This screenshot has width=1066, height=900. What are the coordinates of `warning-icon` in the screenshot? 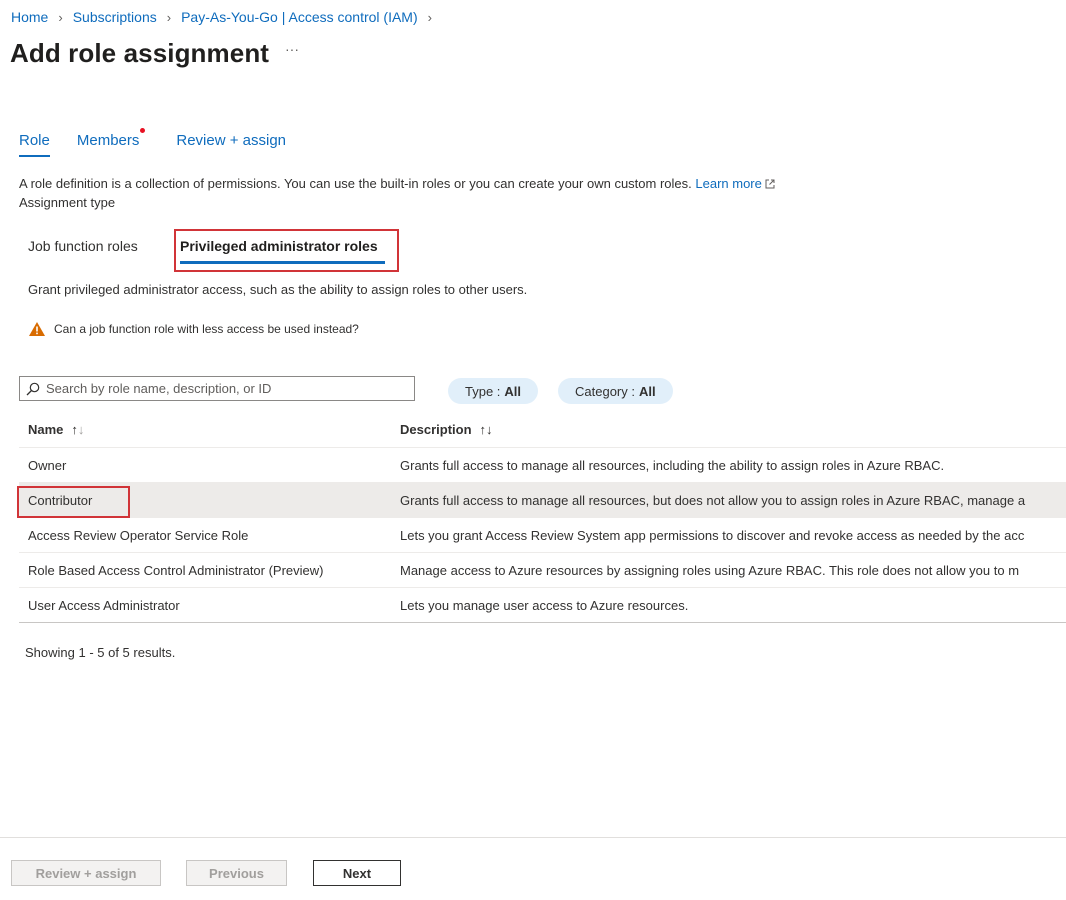 It's located at (37, 329).